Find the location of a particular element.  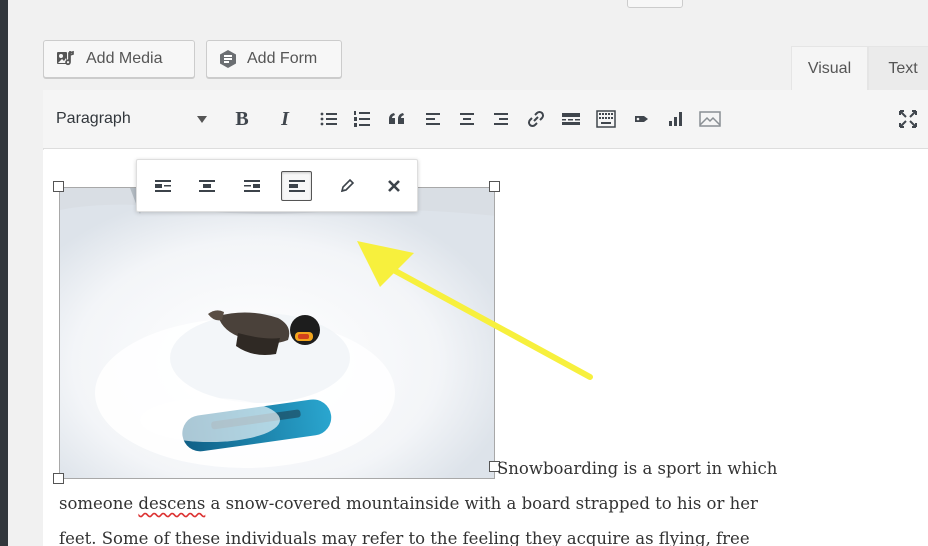

toggle-toolbar-button is located at coordinates (606, 119).